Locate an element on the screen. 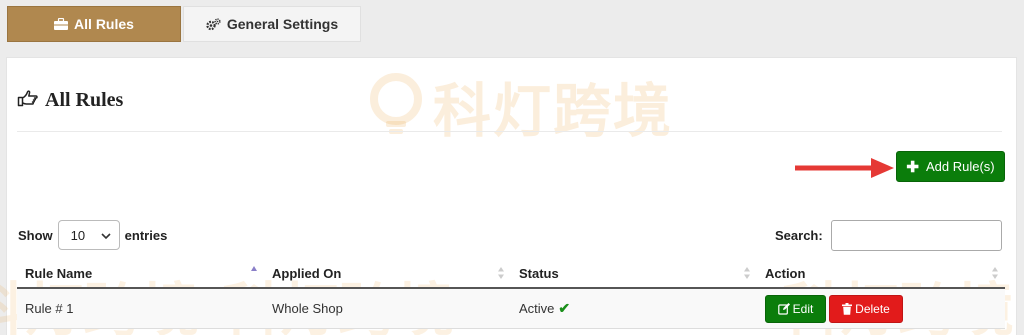  edit-button-label: Edit is located at coordinates (803, 308).